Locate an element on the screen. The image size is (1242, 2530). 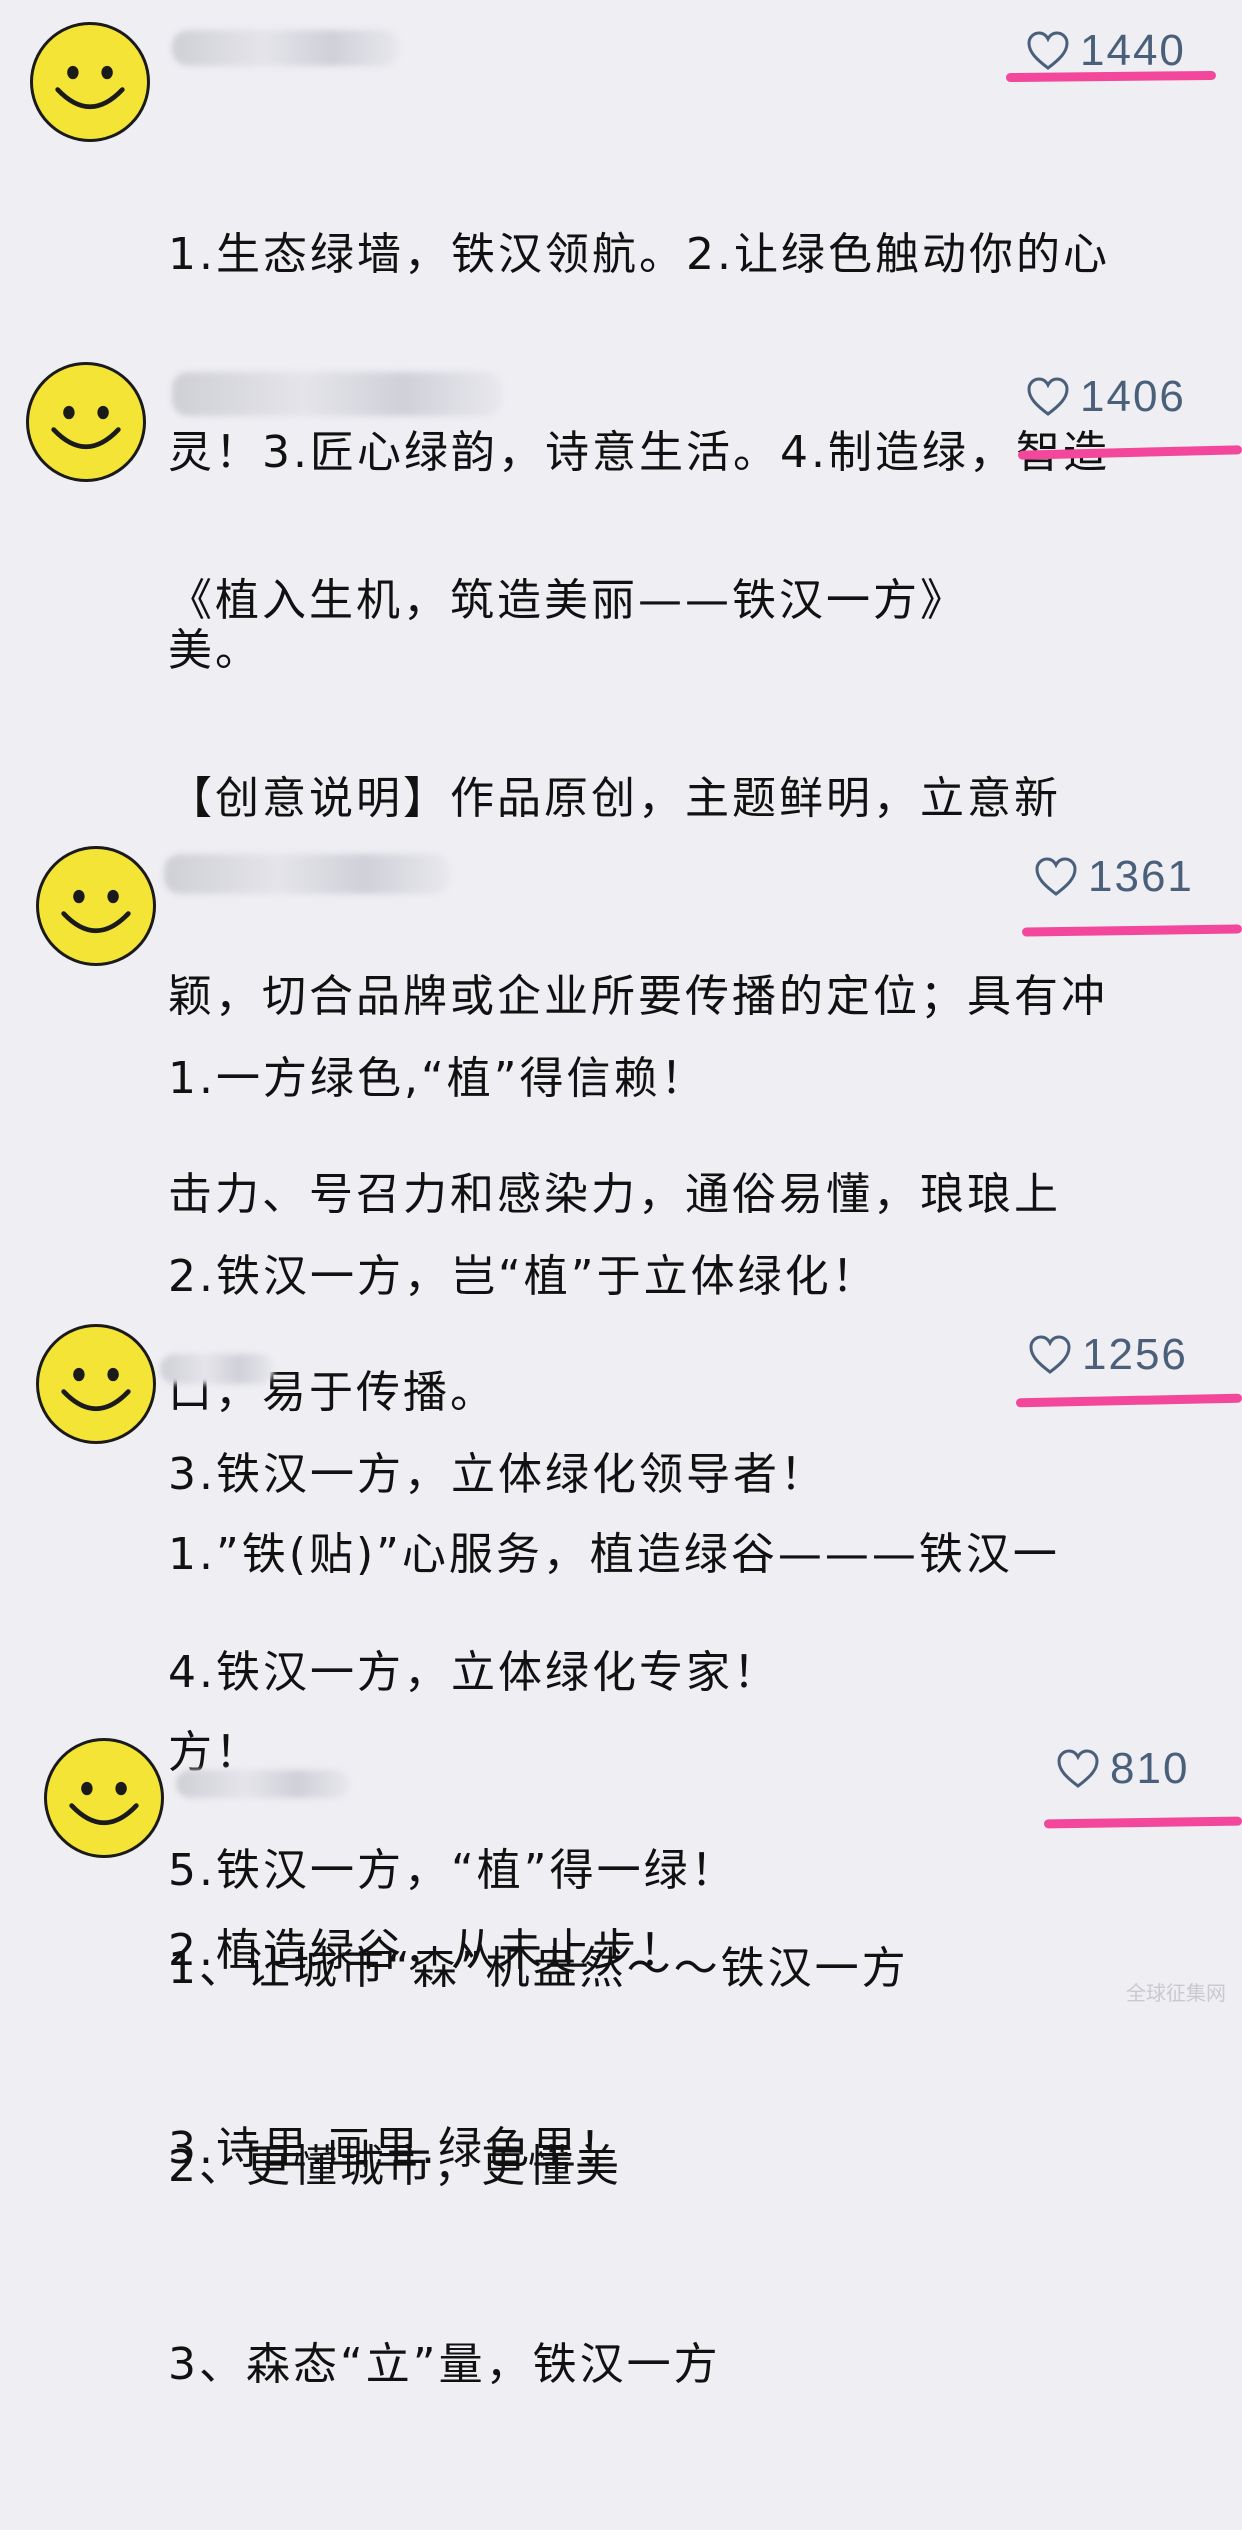
like-button: 810 is located at coordinates (1122, 1769).